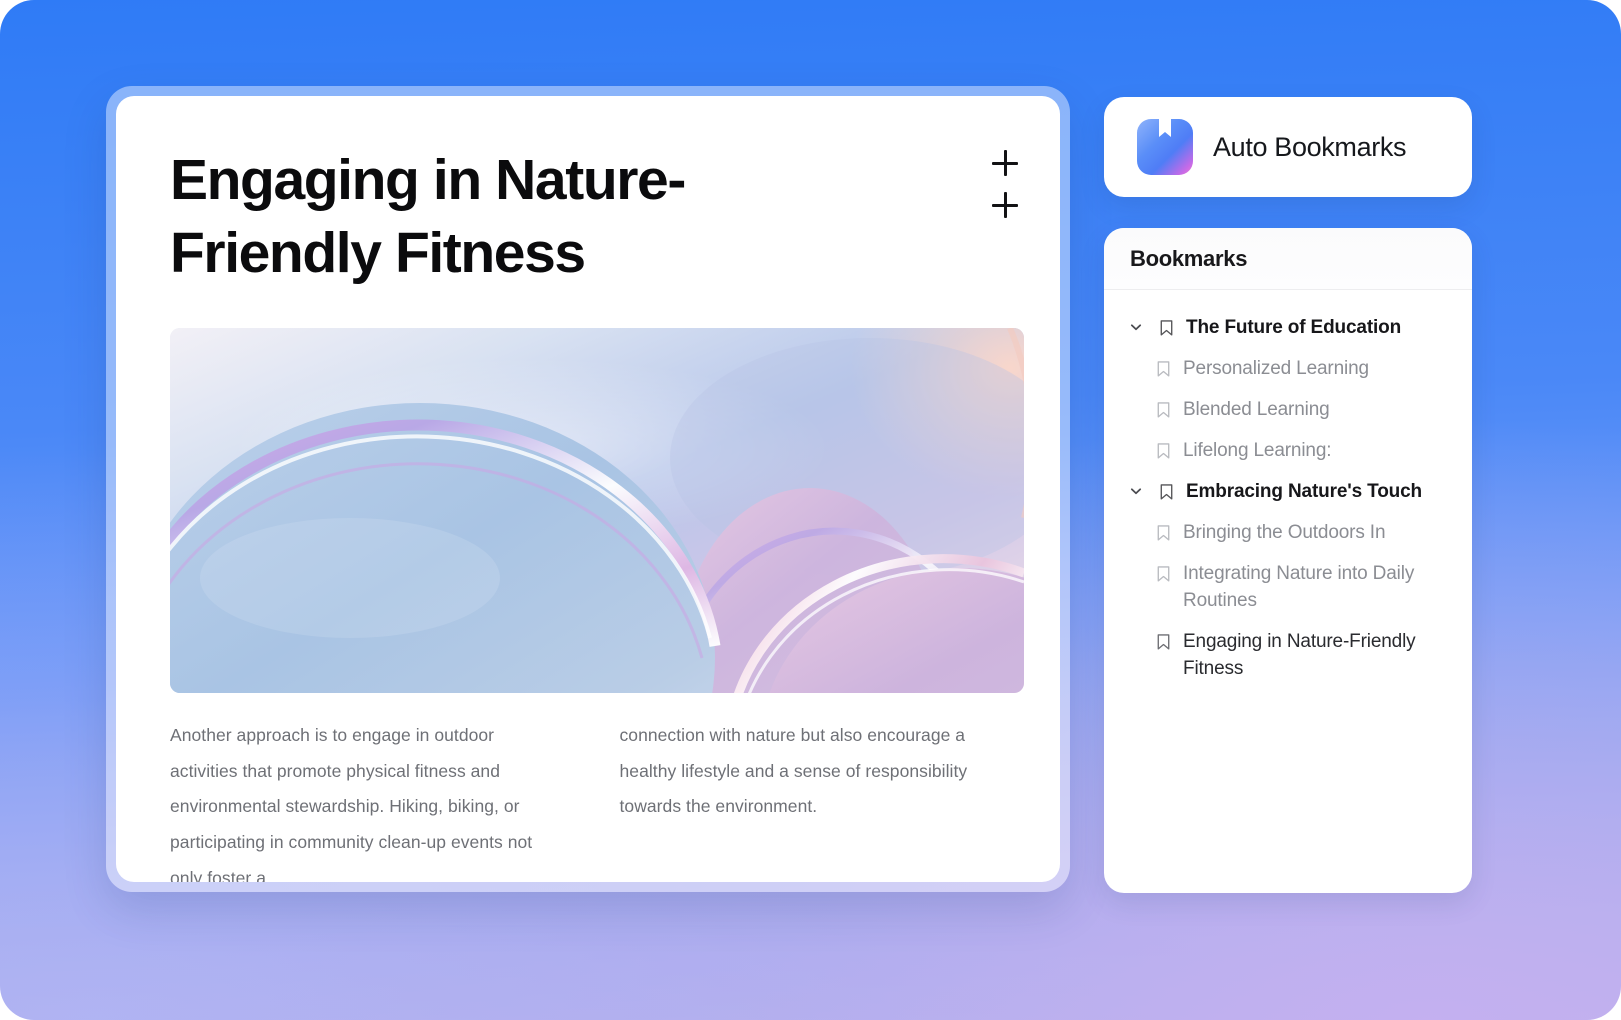 The width and height of the screenshot is (1621, 1020). I want to click on bookmark-item: Embracing Nature's Touch, so click(1288, 492).